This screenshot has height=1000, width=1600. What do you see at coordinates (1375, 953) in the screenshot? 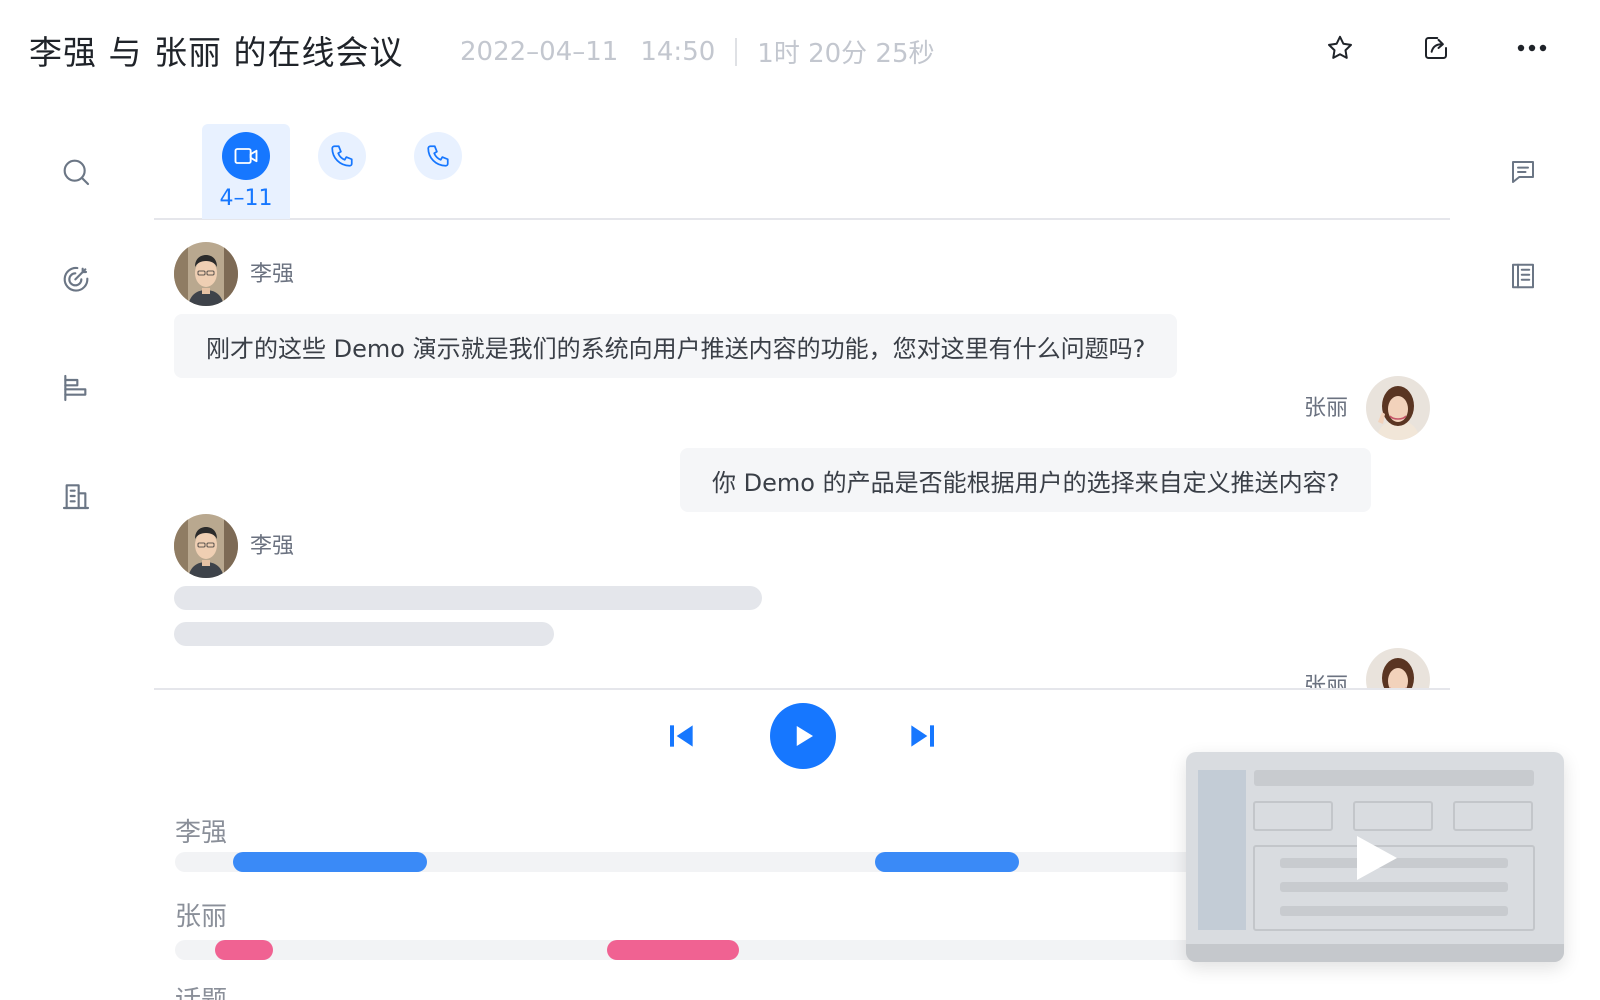
I see `video-preview-progress-bar` at bounding box center [1375, 953].